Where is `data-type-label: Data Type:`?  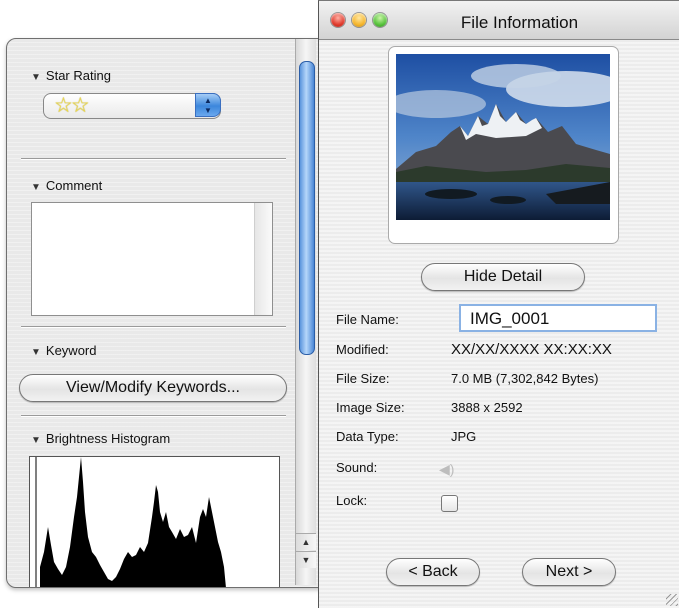
data-type-label: Data Type: is located at coordinates (367, 436).